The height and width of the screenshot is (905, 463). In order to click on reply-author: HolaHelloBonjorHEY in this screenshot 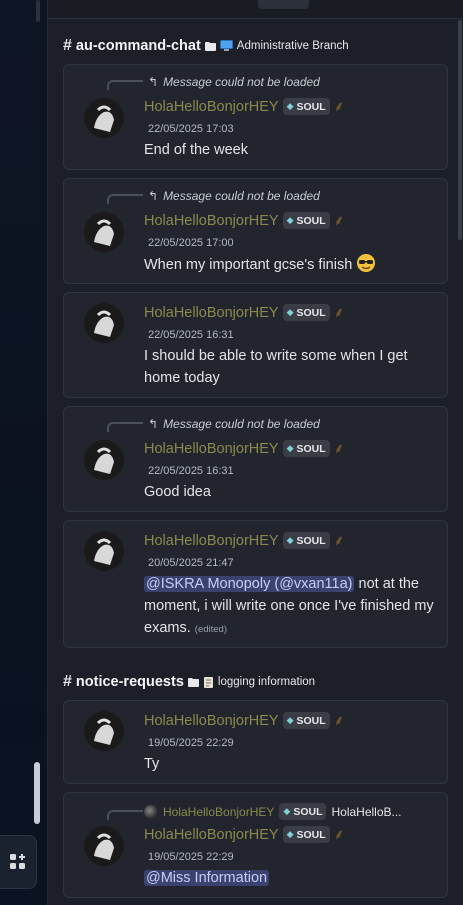, I will do `click(219, 811)`.